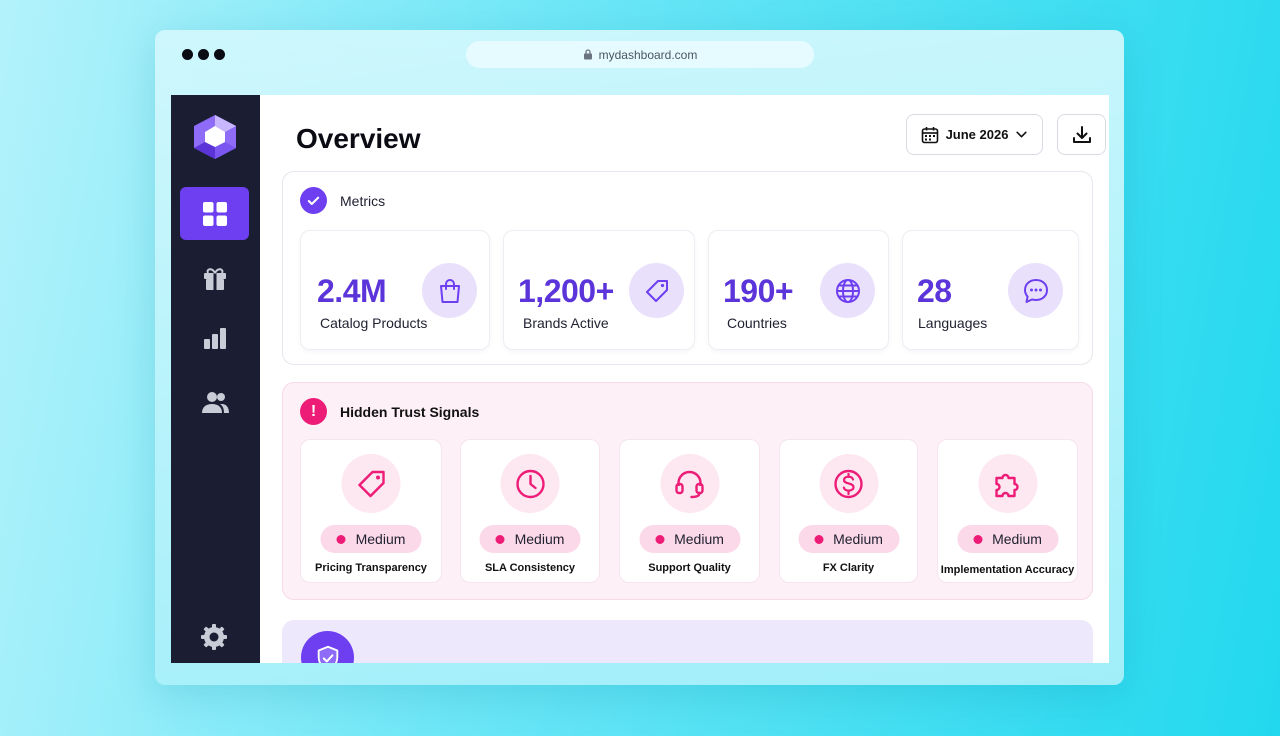 The image size is (1280, 736). I want to click on metric-label: Catalog Products, so click(374, 323).